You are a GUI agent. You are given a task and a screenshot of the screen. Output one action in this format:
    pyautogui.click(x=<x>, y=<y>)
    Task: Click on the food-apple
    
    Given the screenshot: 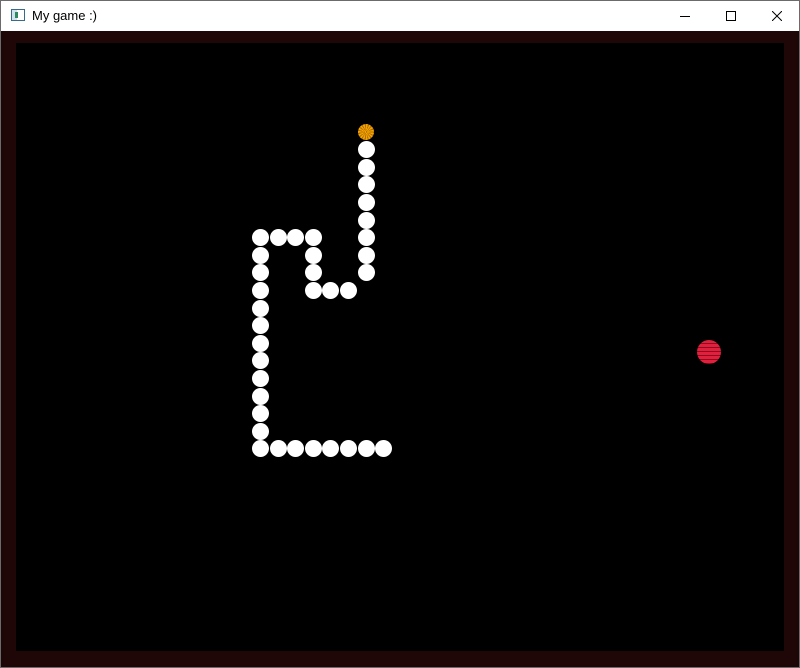 What is the action you would take?
    pyautogui.click(x=709, y=352)
    